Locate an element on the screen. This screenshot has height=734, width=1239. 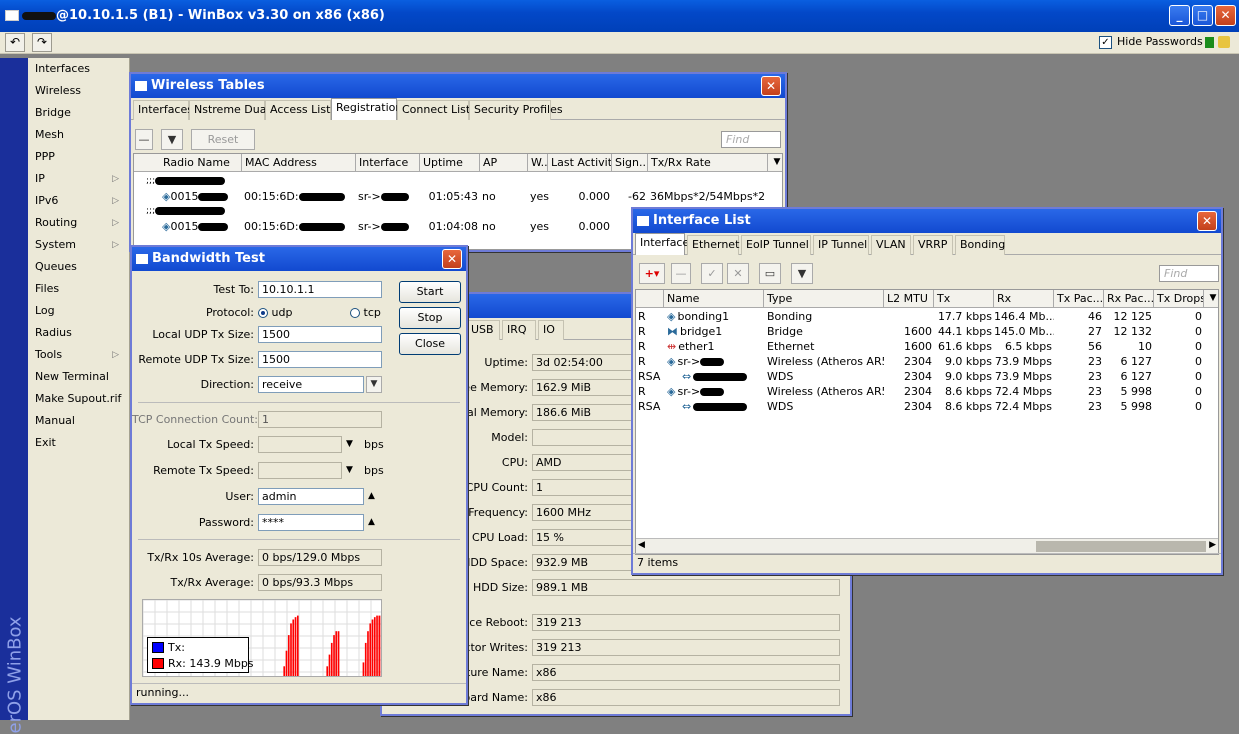
maximize-button: □ is located at coordinates (1202, 15).